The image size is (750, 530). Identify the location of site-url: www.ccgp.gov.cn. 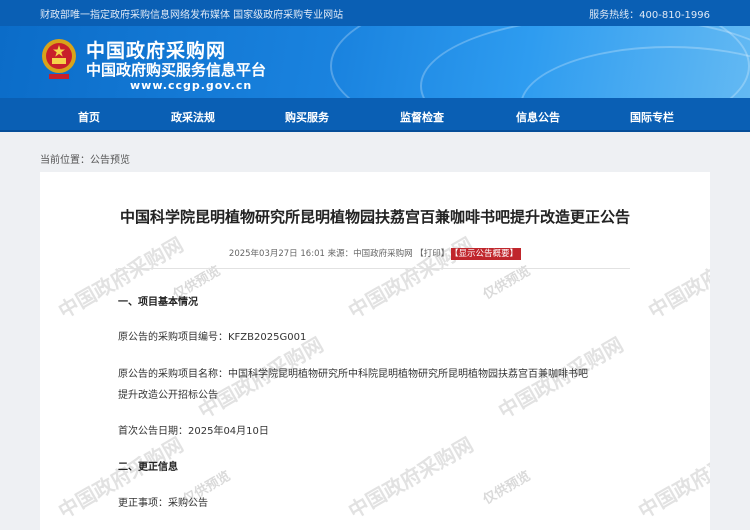
(191, 85).